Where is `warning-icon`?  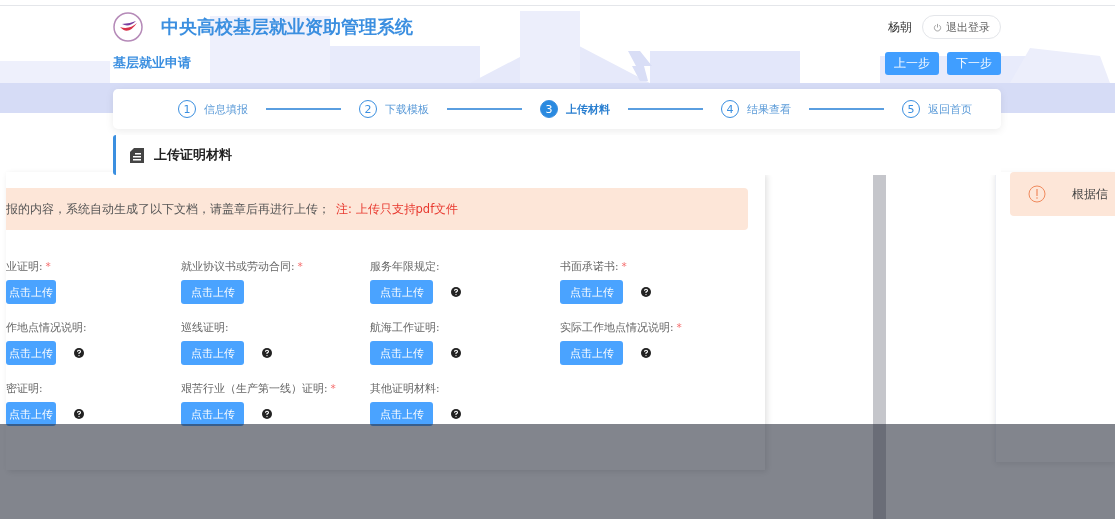
warning-icon is located at coordinates (1037, 194).